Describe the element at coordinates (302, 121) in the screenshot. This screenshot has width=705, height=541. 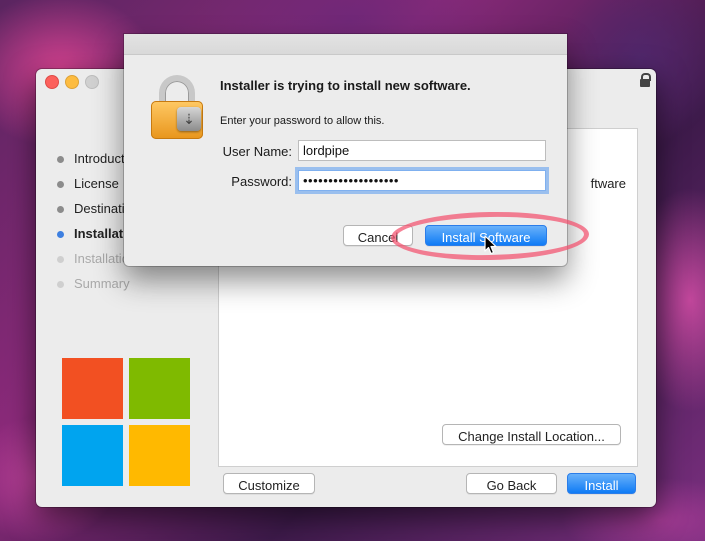
I see `dialog-message: Enter your password to allow this.` at that location.